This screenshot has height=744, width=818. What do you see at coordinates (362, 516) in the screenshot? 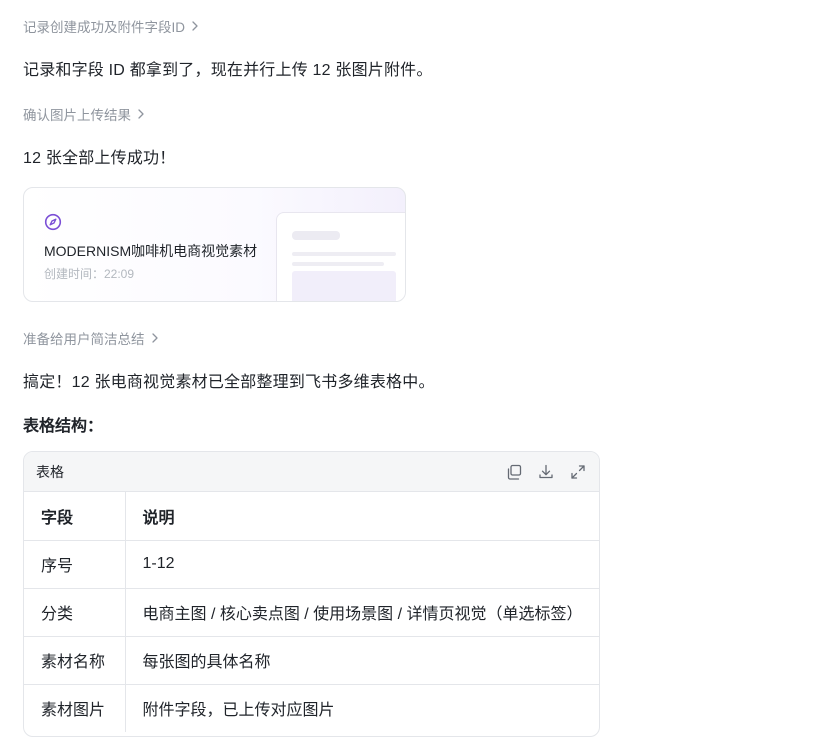
I see `column-header: 说明` at bounding box center [362, 516].